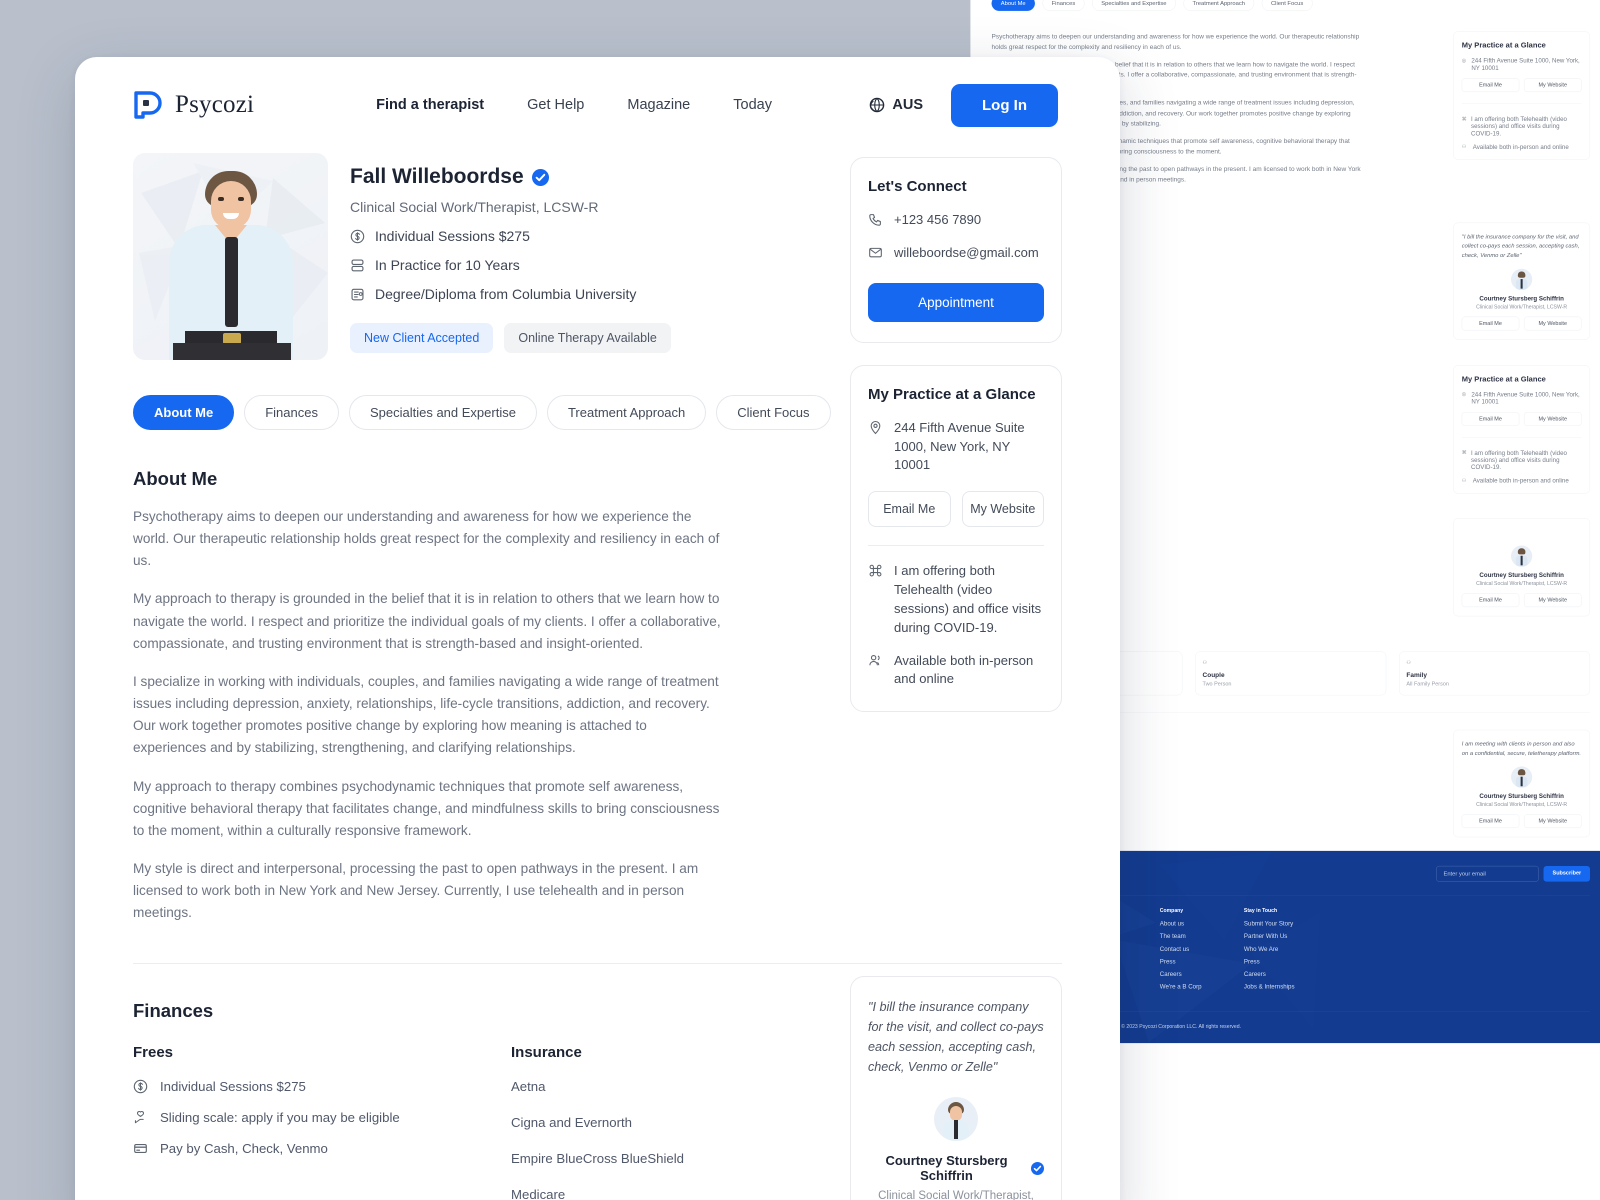 Image resolution: width=1600 pixels, height=1200 pixels. What do you see at coordinates (1291, 673) in the screenshot?
I see `bg-session-type-couple: ⚇ Couple Two Person` at bounding box center [1291, 673].